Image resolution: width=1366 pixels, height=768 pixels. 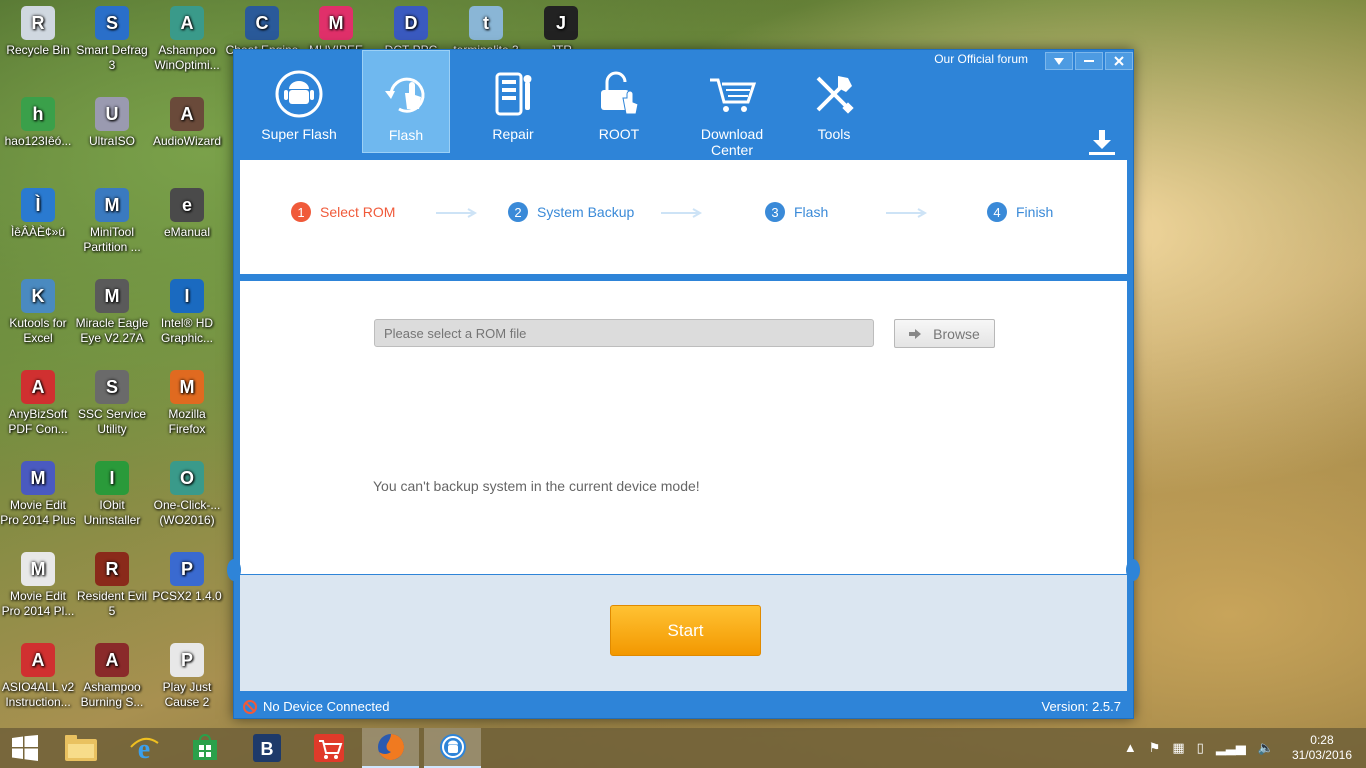 I want to click on step-label: System Backup, so click(x=586, y=212).